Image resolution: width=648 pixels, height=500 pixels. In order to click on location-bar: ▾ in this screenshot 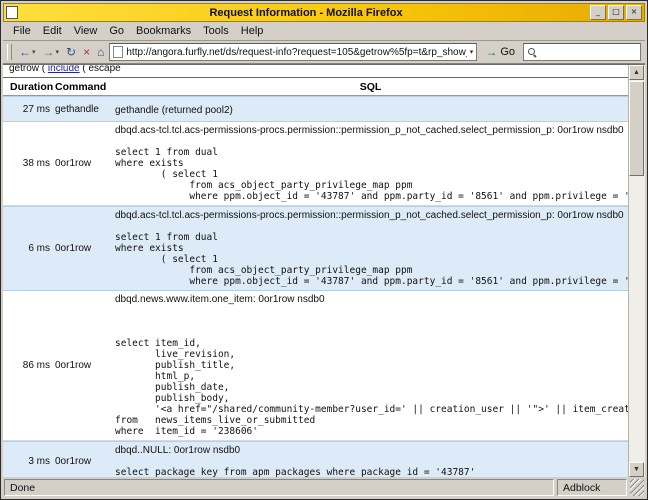, I will do `click(293, 52)`.